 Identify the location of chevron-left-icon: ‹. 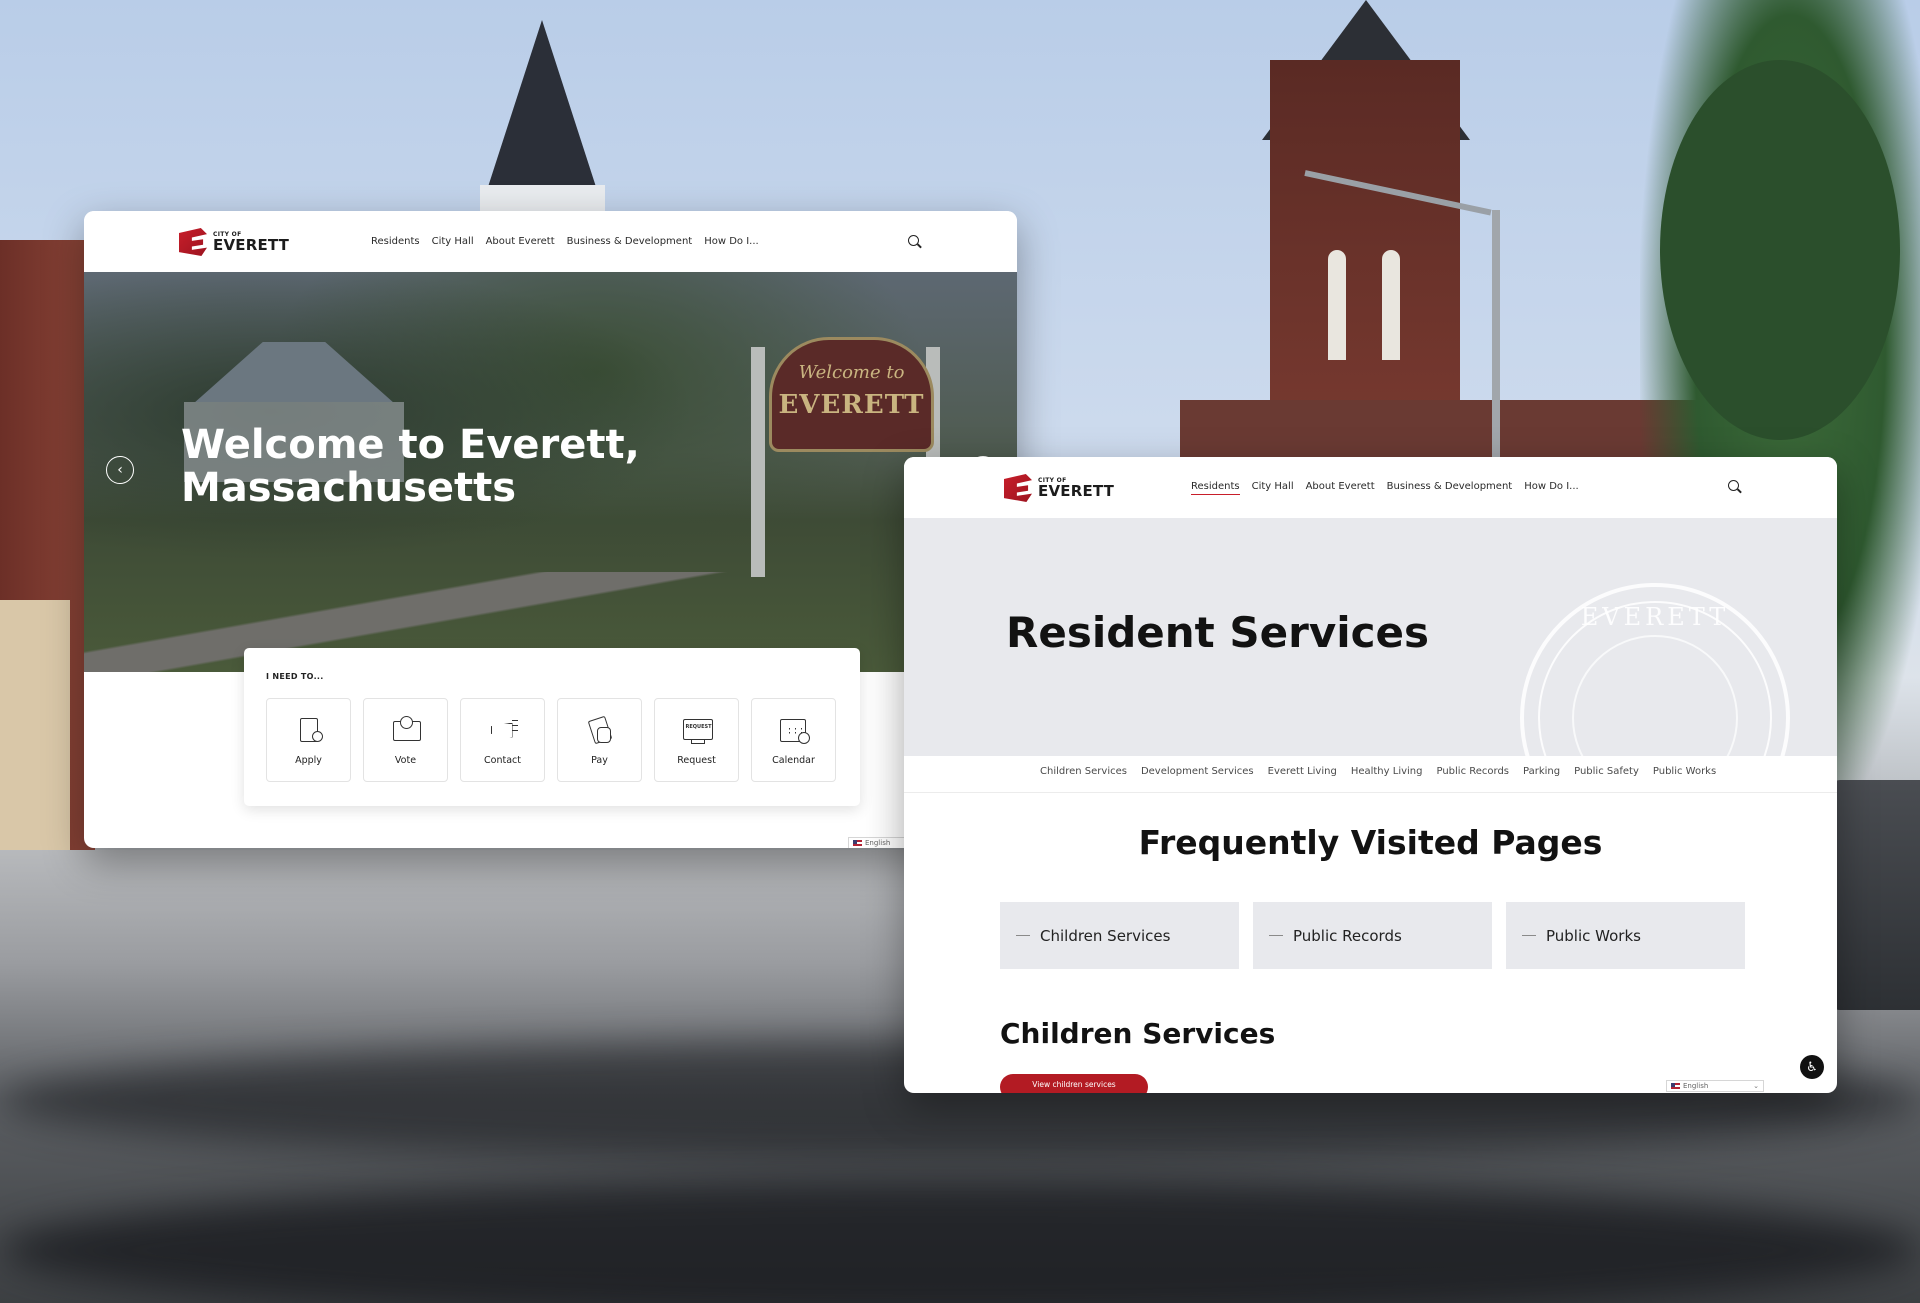
(120, 470).